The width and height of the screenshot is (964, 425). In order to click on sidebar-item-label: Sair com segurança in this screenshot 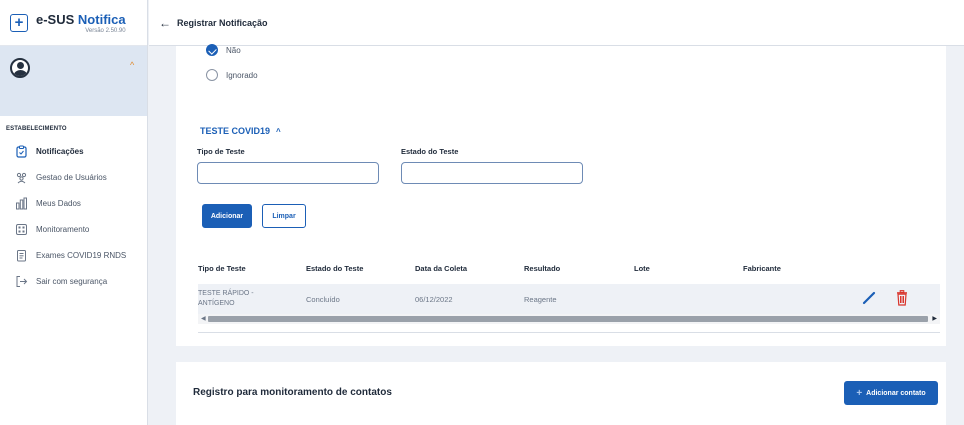, I will do `click(72, 281)`.